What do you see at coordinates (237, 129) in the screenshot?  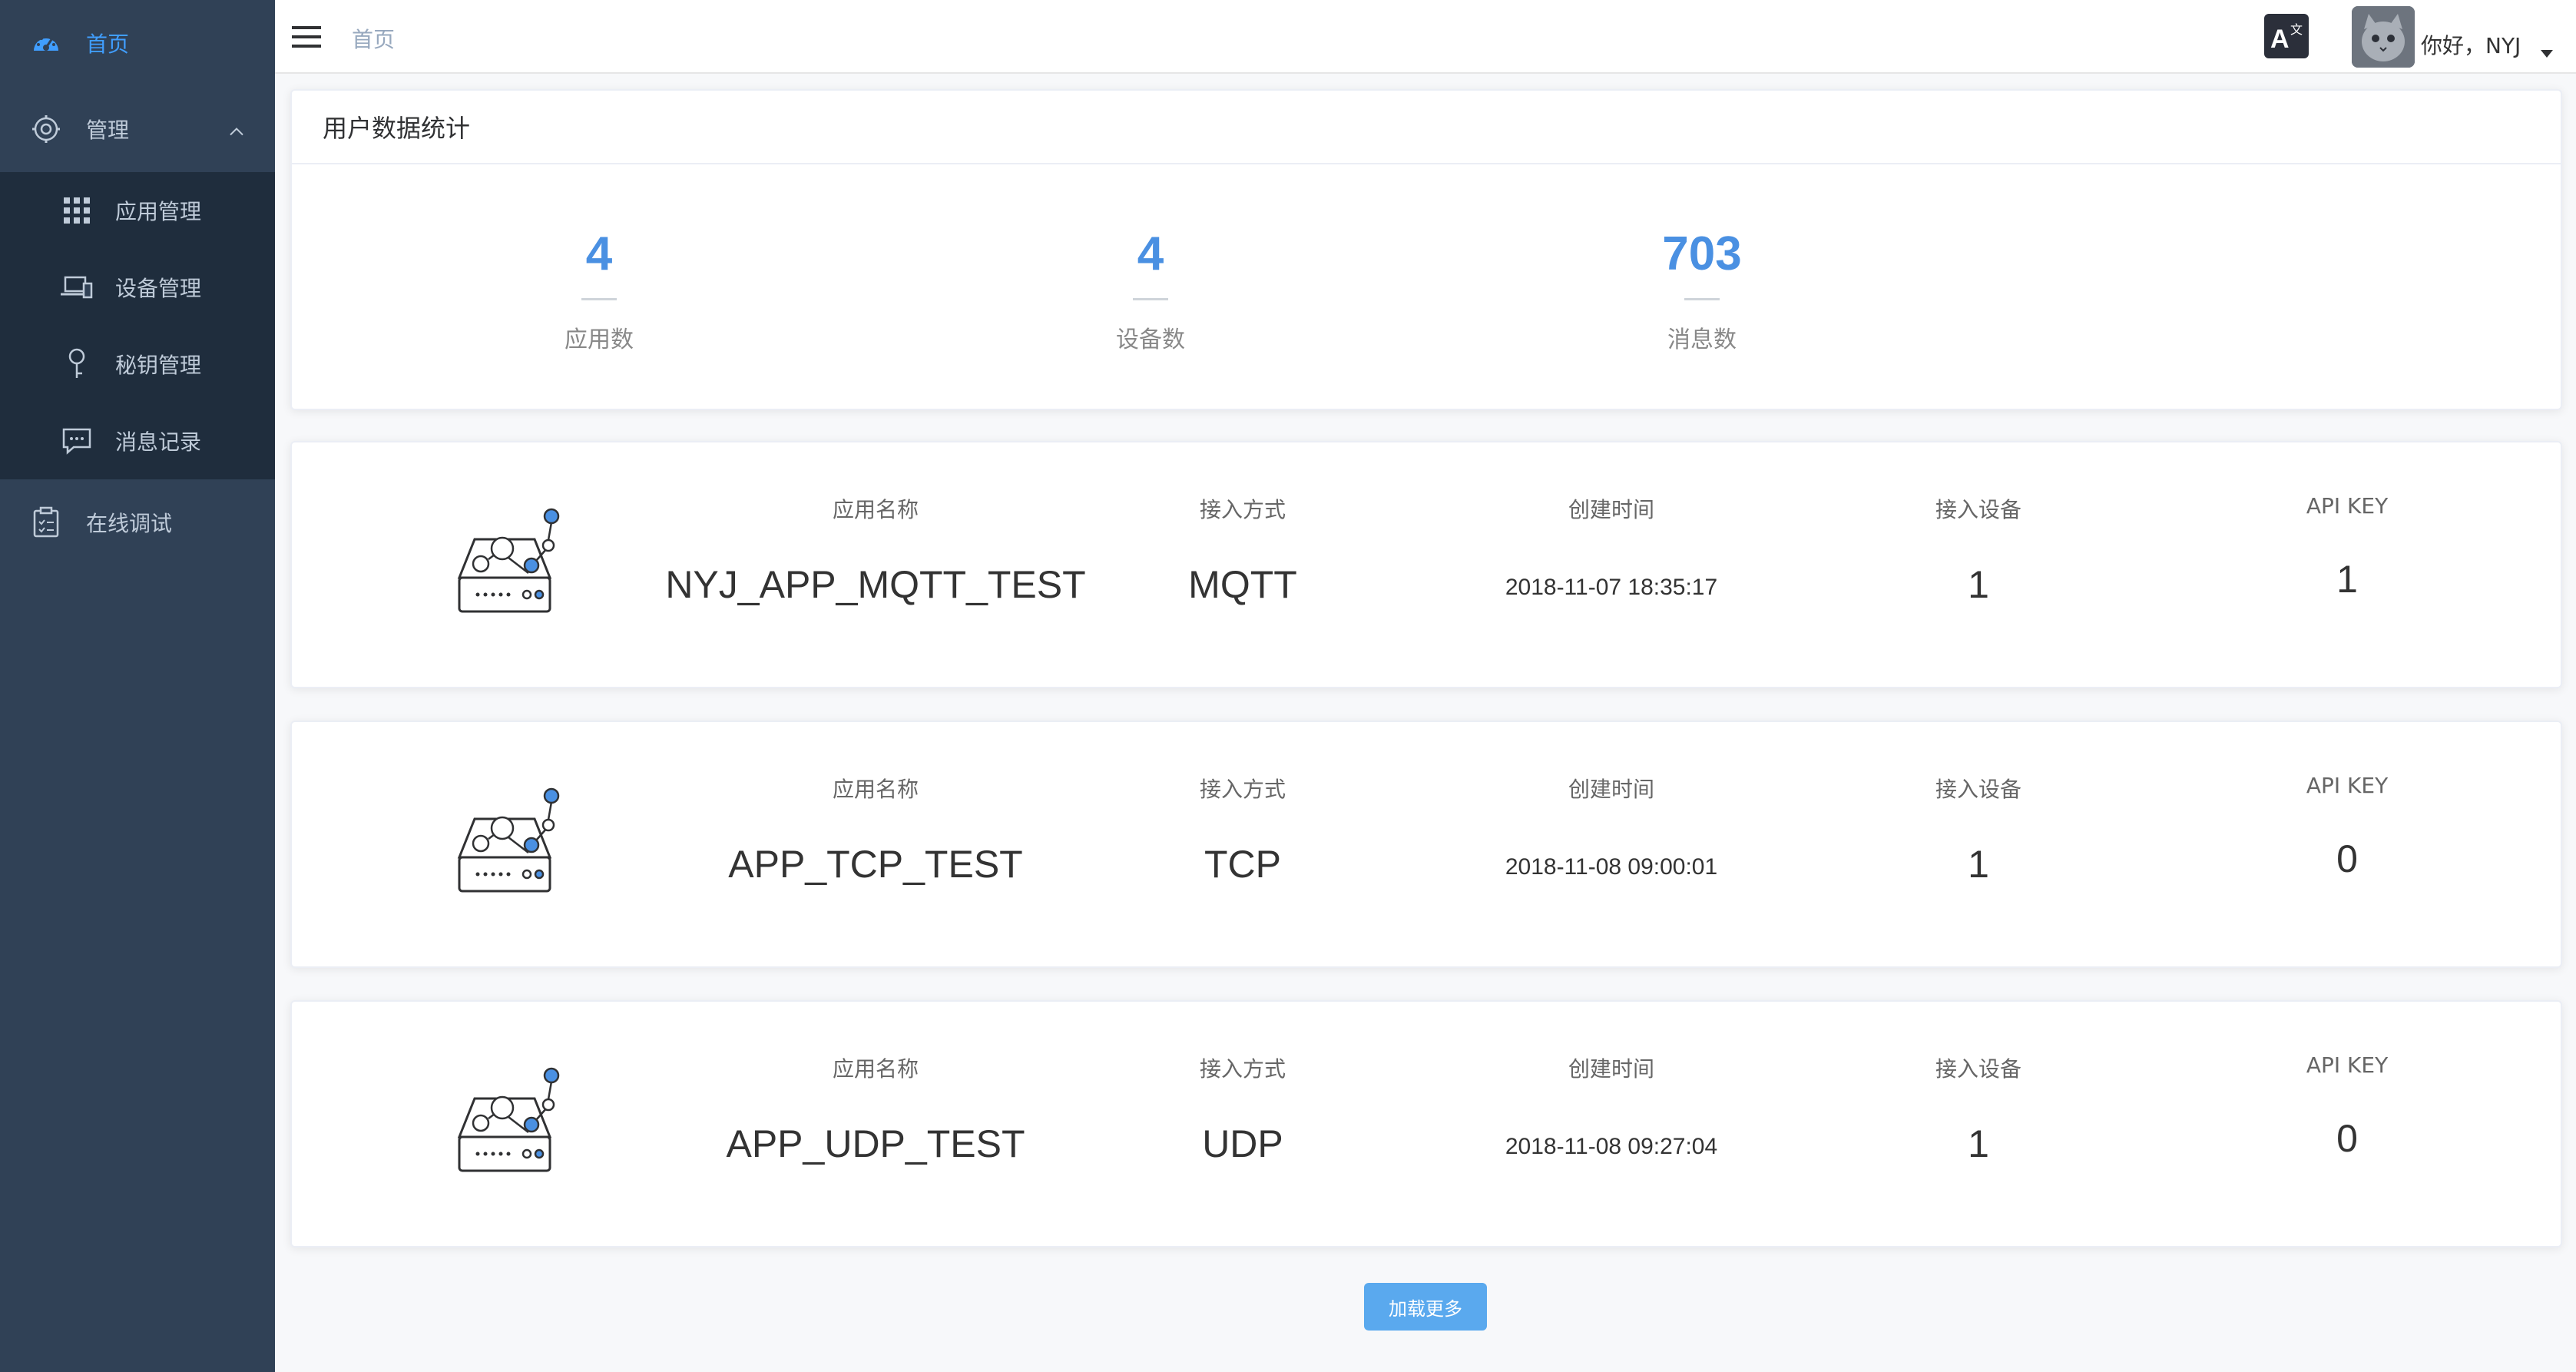 I see `chevron-up-icon` at bounding box center [237, 129].